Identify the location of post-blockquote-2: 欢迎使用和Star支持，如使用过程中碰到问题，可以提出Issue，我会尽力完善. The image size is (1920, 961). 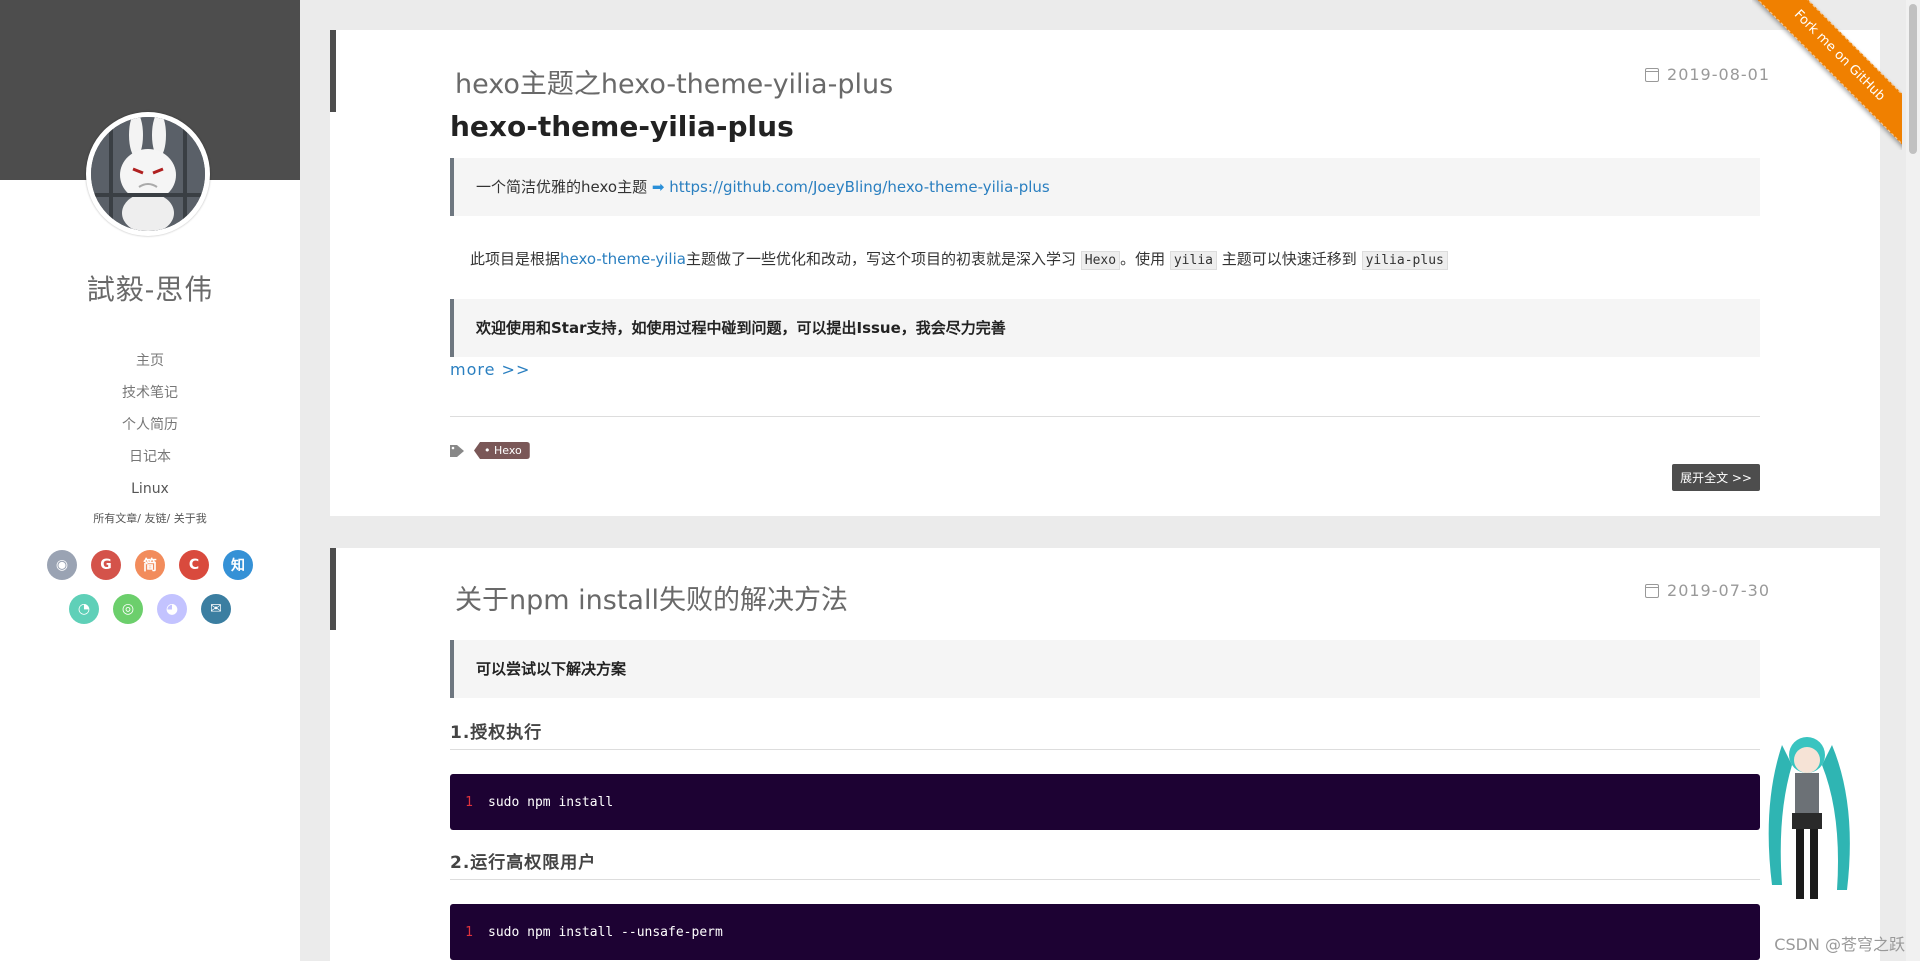
(1105, 328).